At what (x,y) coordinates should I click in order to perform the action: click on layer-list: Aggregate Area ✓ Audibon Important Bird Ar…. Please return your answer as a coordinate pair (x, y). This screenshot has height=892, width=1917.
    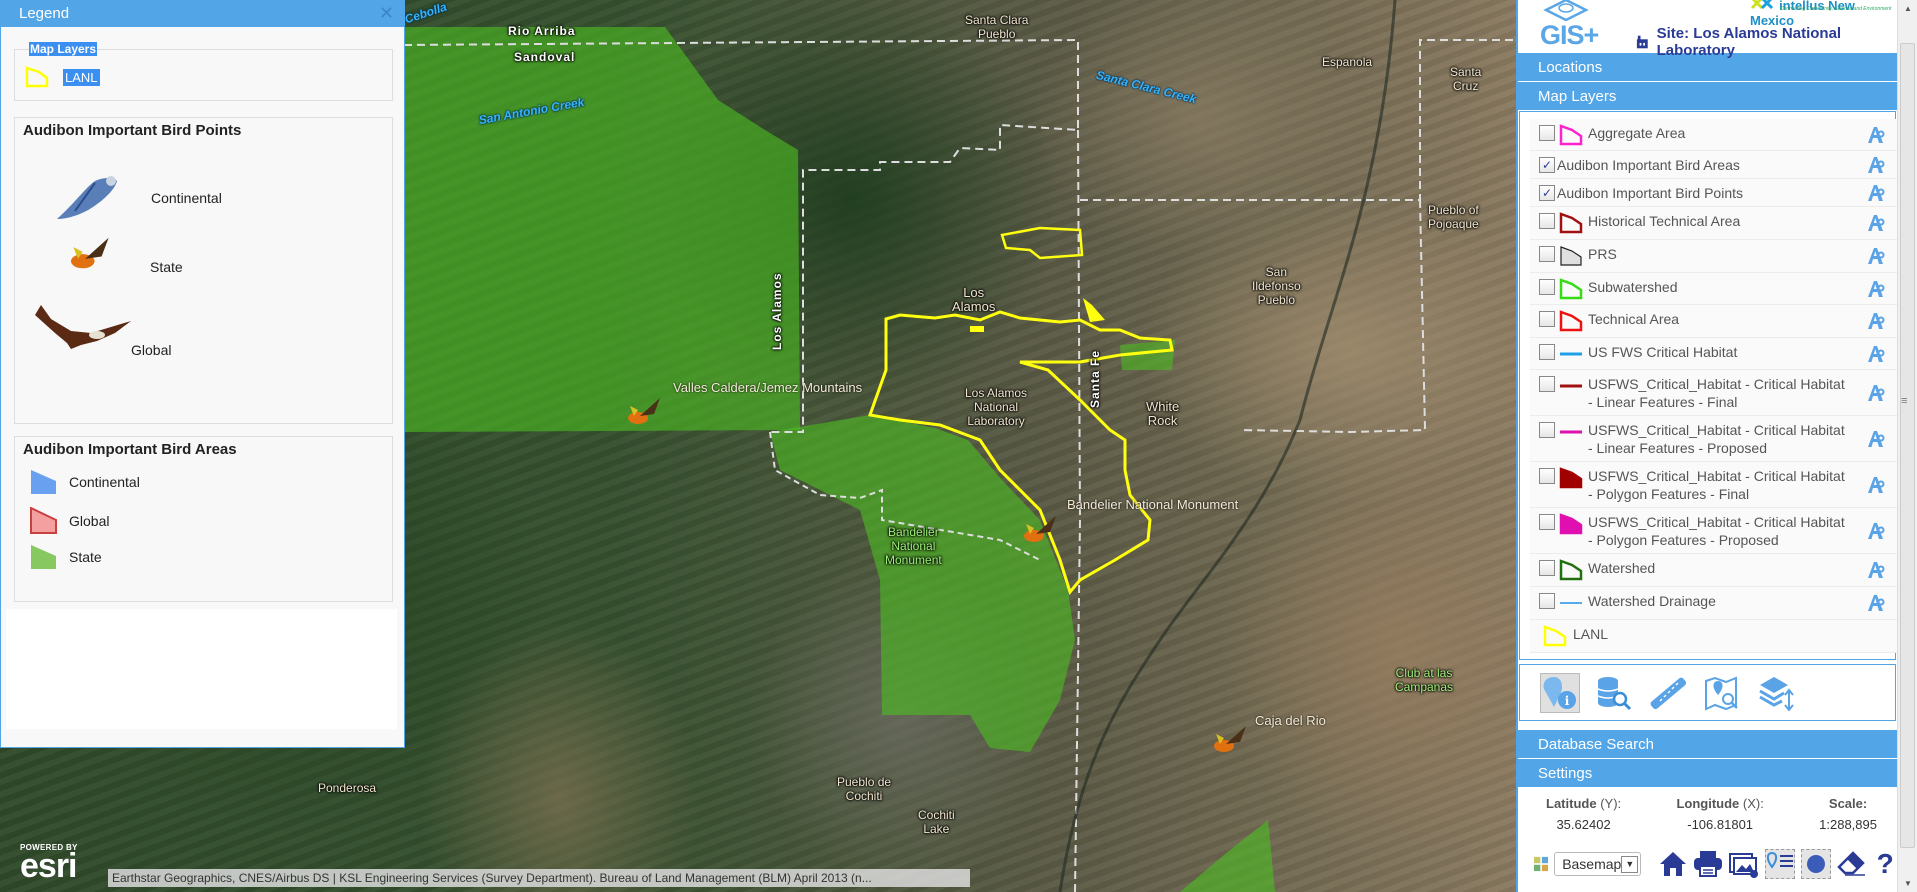
    Looking at the image, I should click on (1708, 385).